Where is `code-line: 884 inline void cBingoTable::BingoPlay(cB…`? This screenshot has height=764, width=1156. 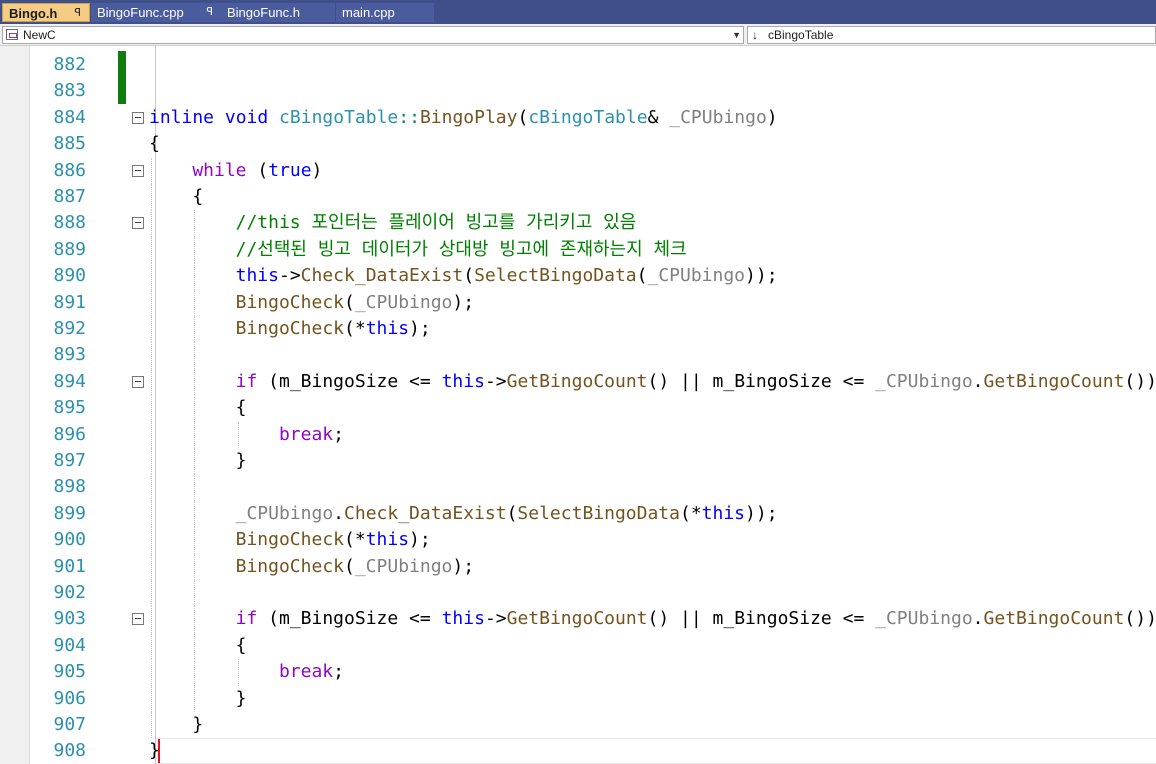 code-line: 884 inline void cBingoTable::BingoPlay(cB… is located at coordinates (578, 118).